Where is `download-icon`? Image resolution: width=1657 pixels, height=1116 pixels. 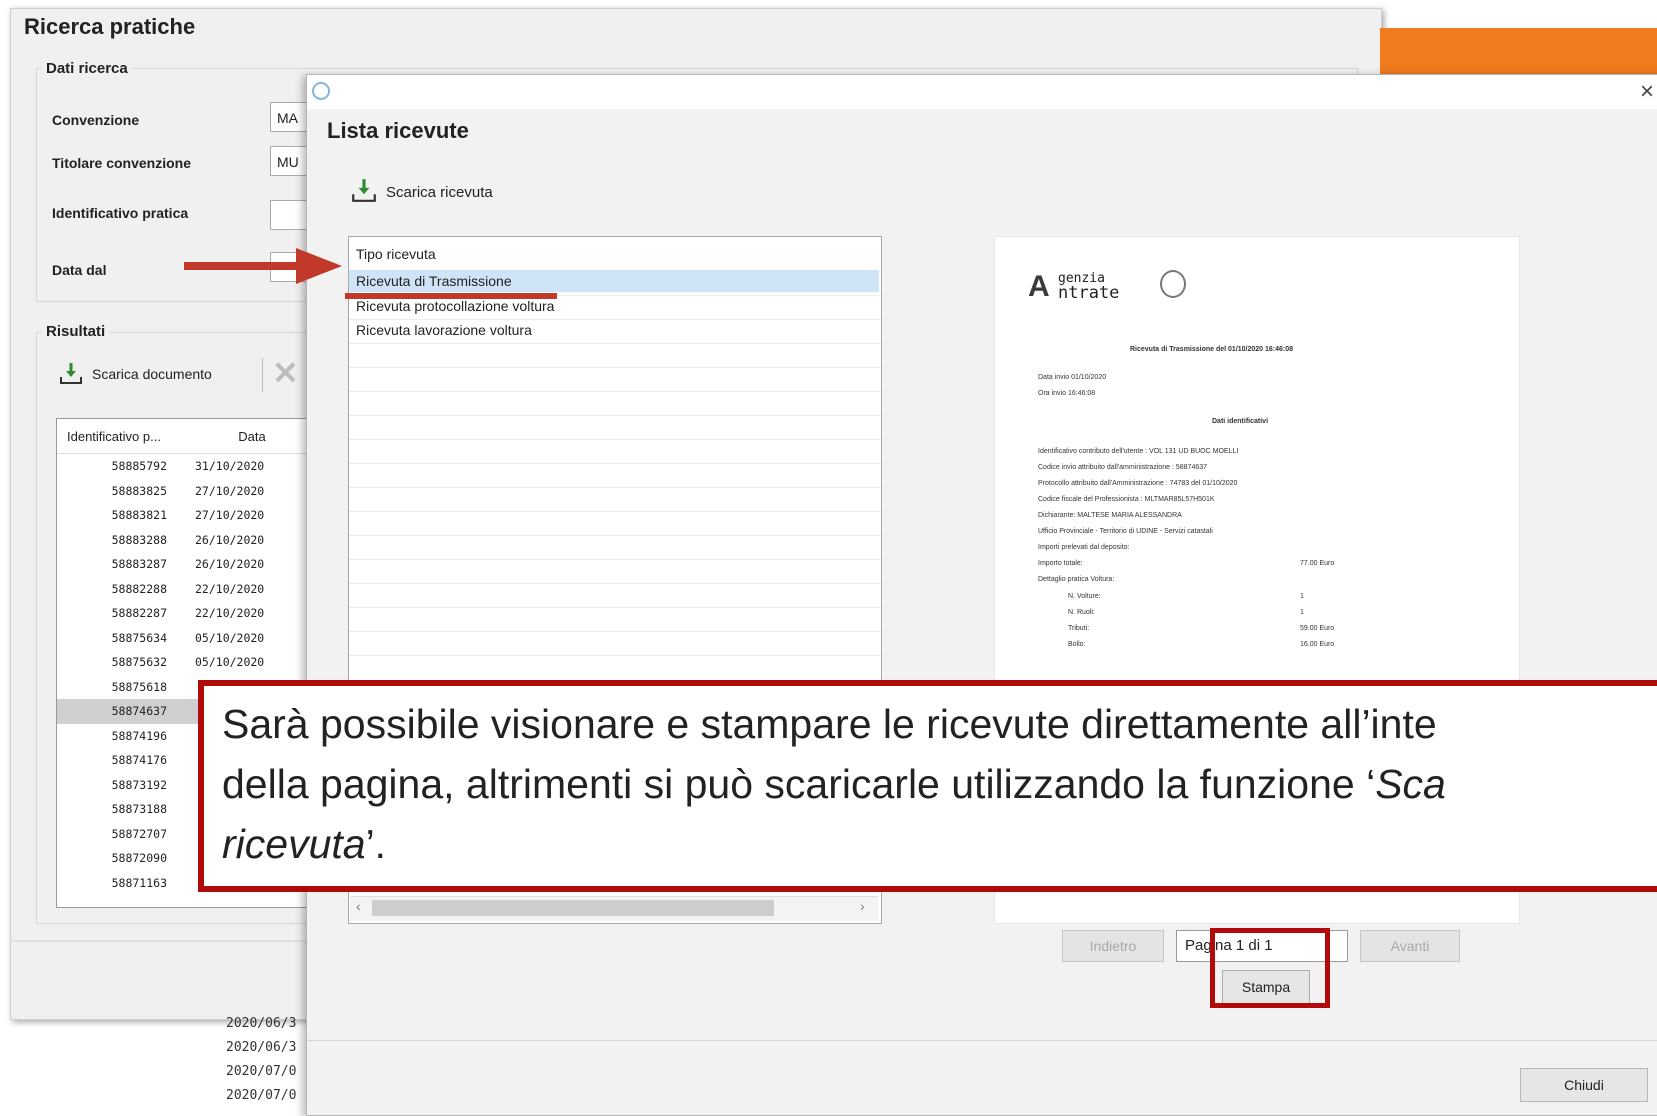 download-icon is located at coordinates (71, 374).